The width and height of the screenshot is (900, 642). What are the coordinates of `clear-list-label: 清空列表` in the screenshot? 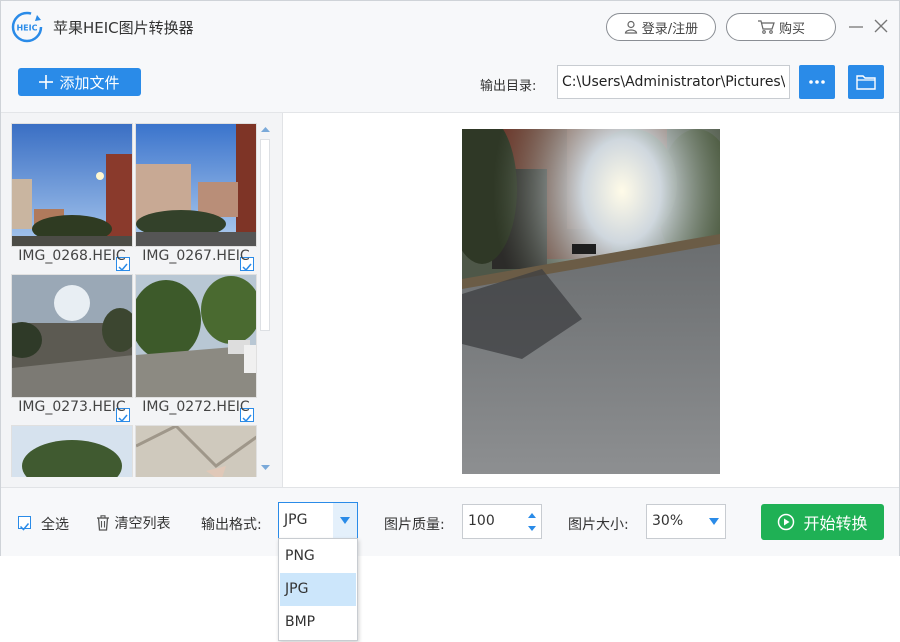 It's located at (142, 524).